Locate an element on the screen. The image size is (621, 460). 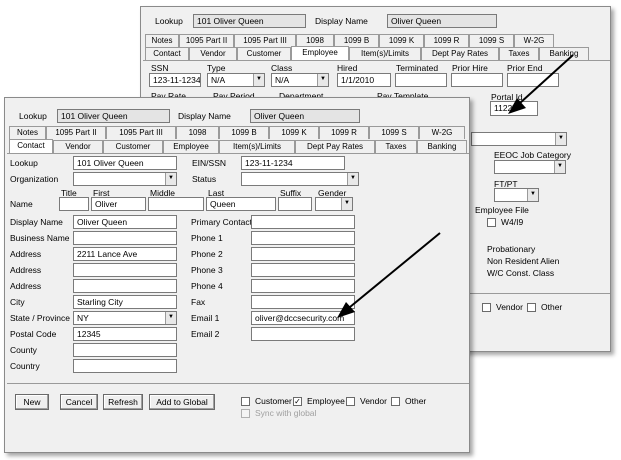
tab-contact: Contact is located at coordinates (31, 146).